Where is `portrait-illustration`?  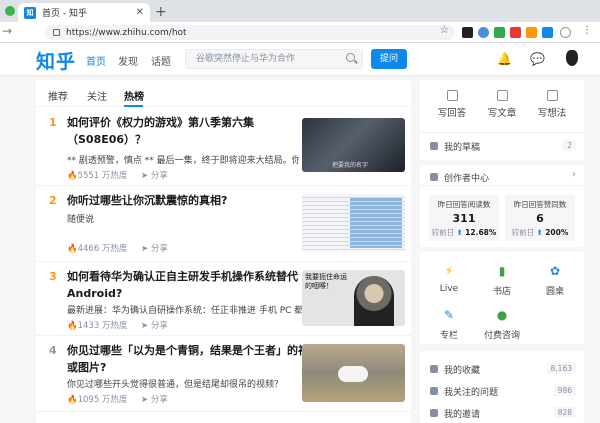 portrait-illustration is located at coordinates (374, 301).